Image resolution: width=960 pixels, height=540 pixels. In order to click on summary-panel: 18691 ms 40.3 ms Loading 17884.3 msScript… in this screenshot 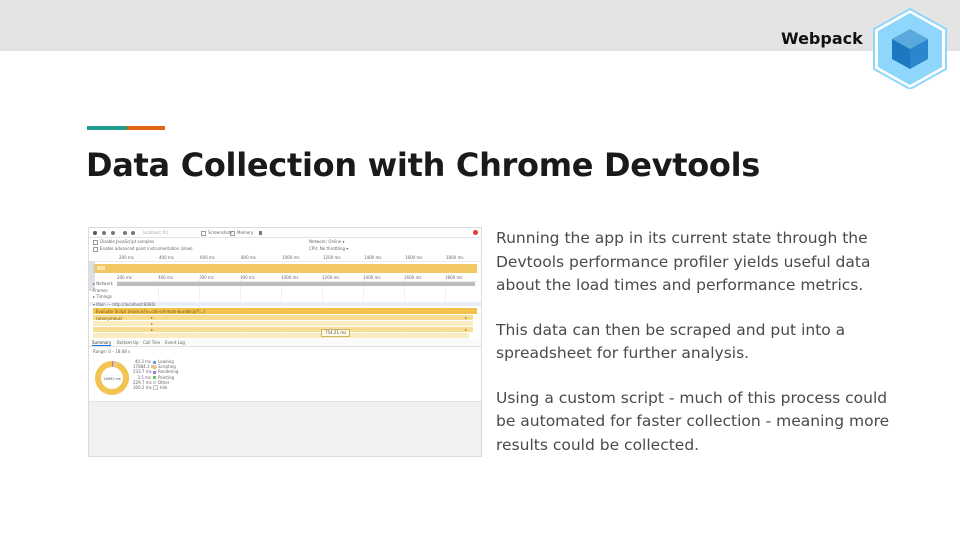, I will do `click(285, 379)`.